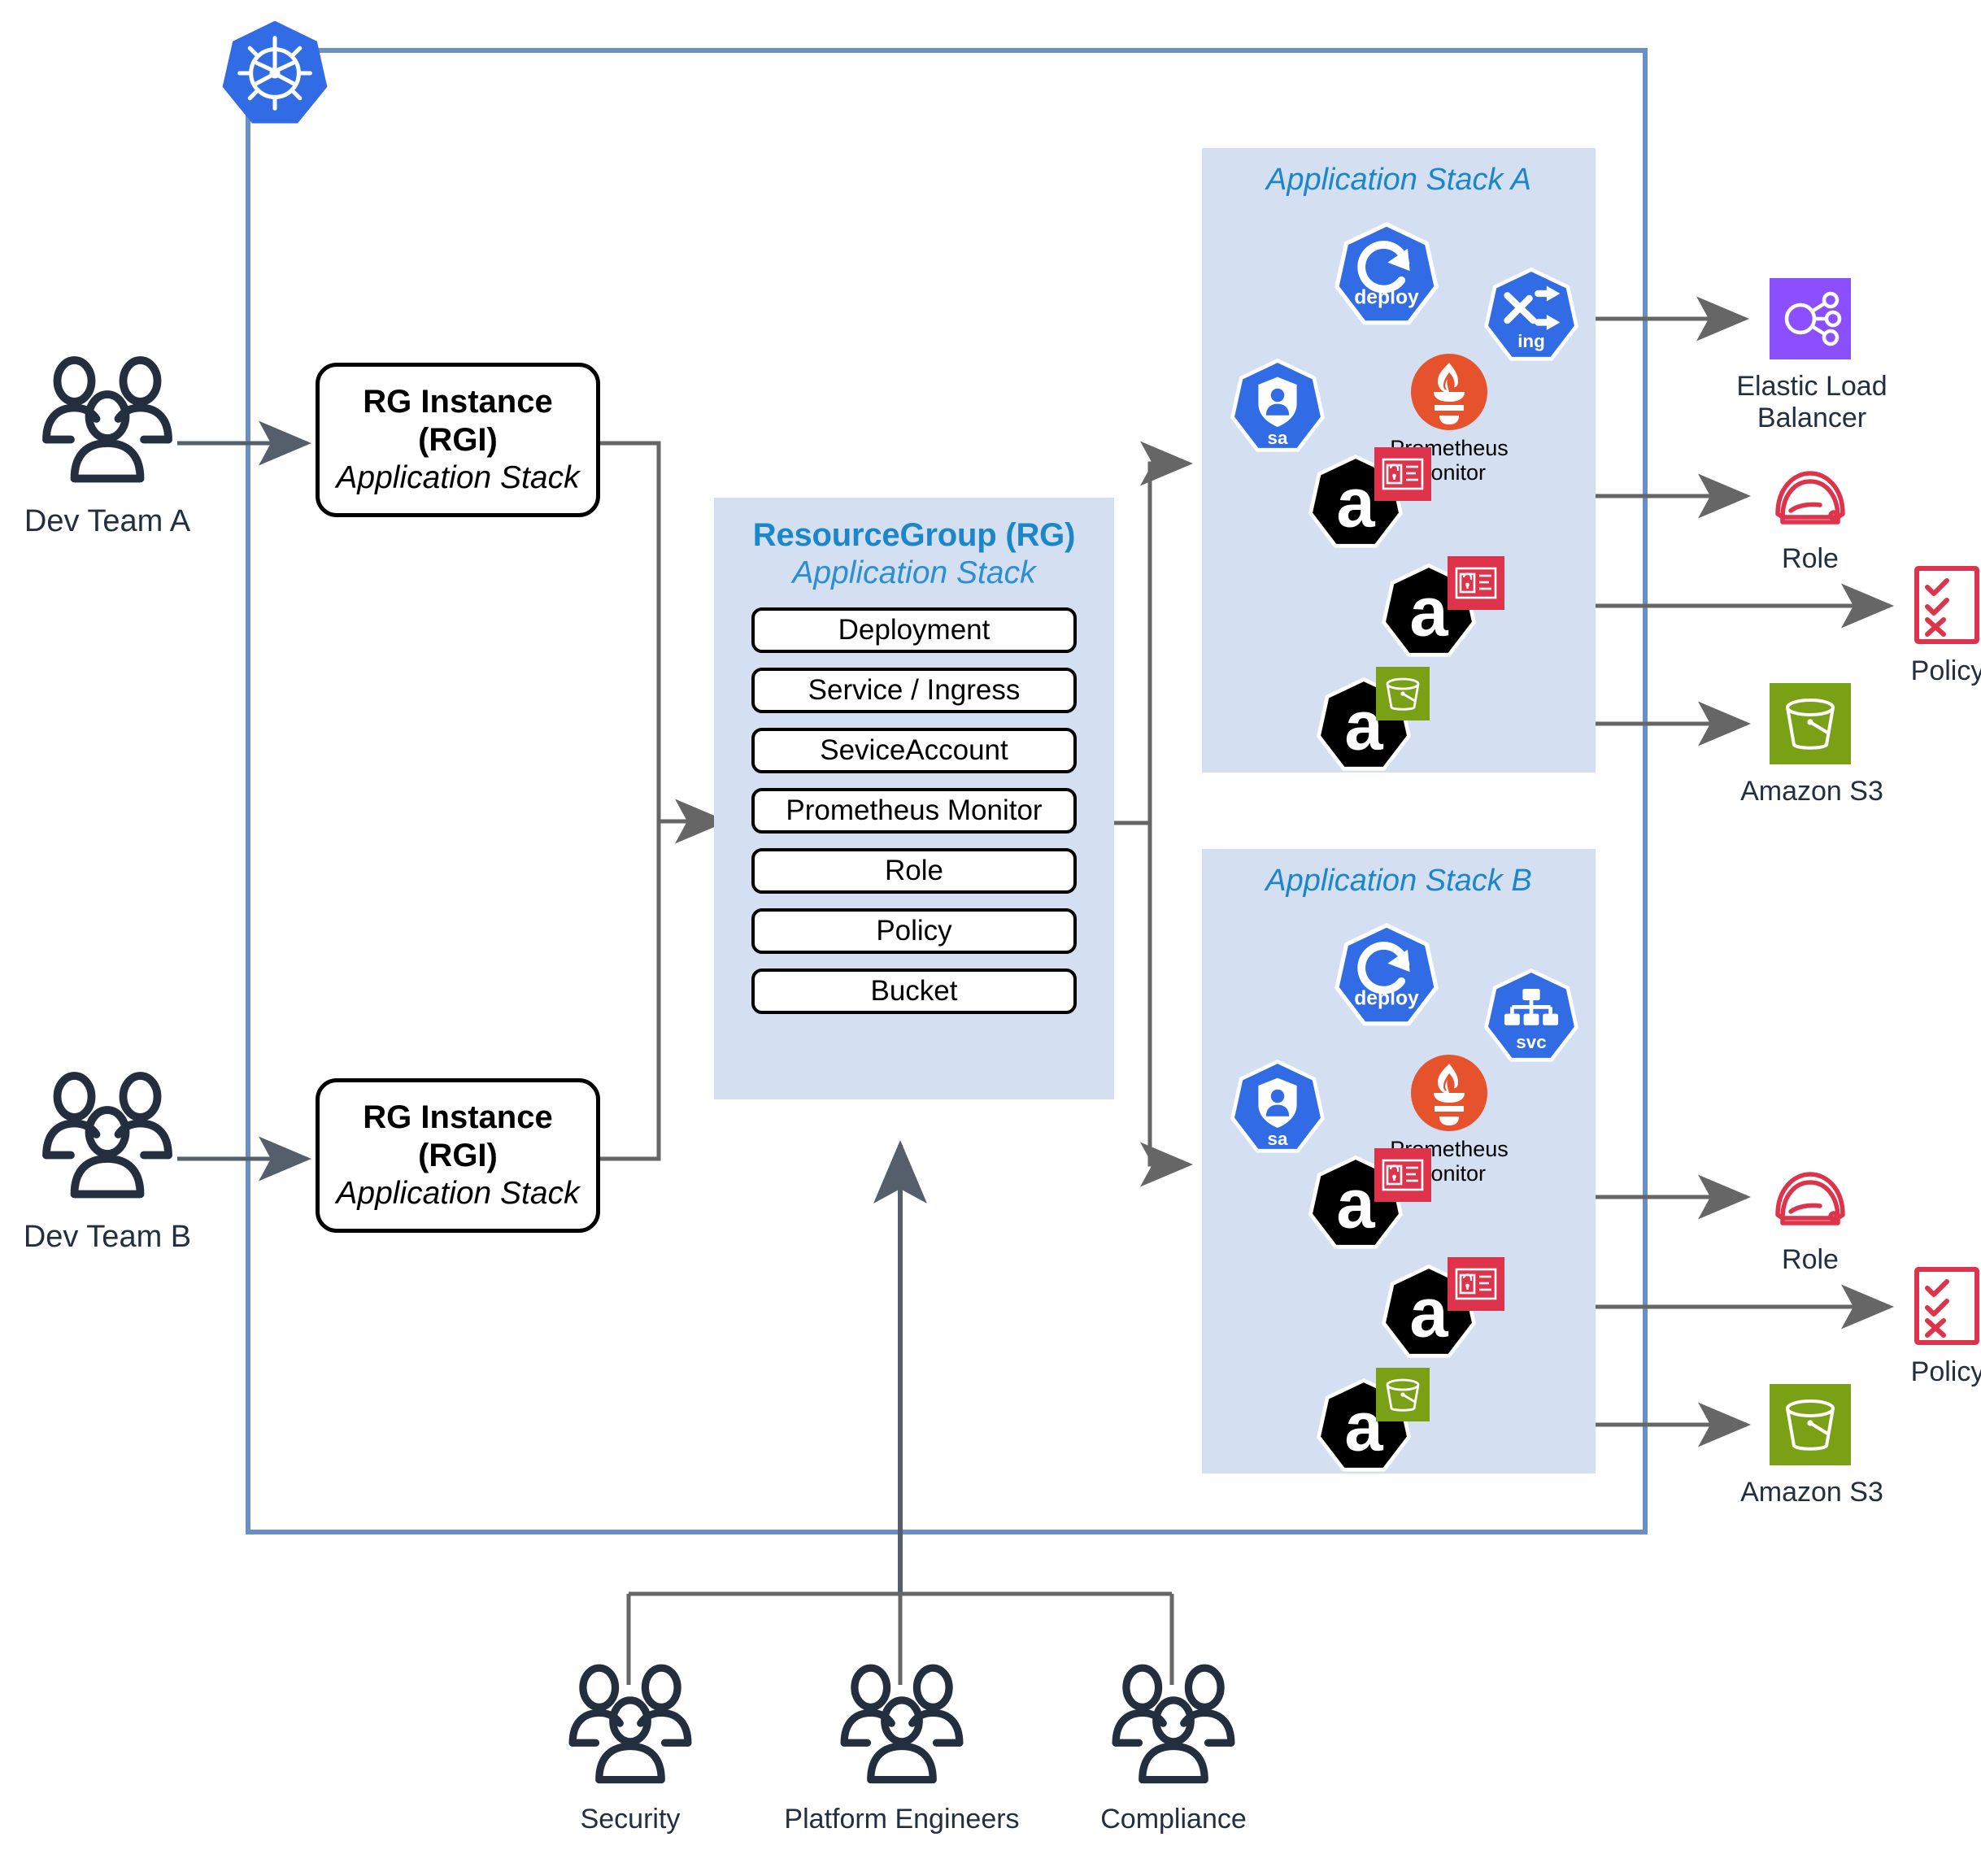  Describe the element at coordinates (1403, 1394) in the screenshot. I see `stack-b-s3-bucket-badge-icon` at that location.